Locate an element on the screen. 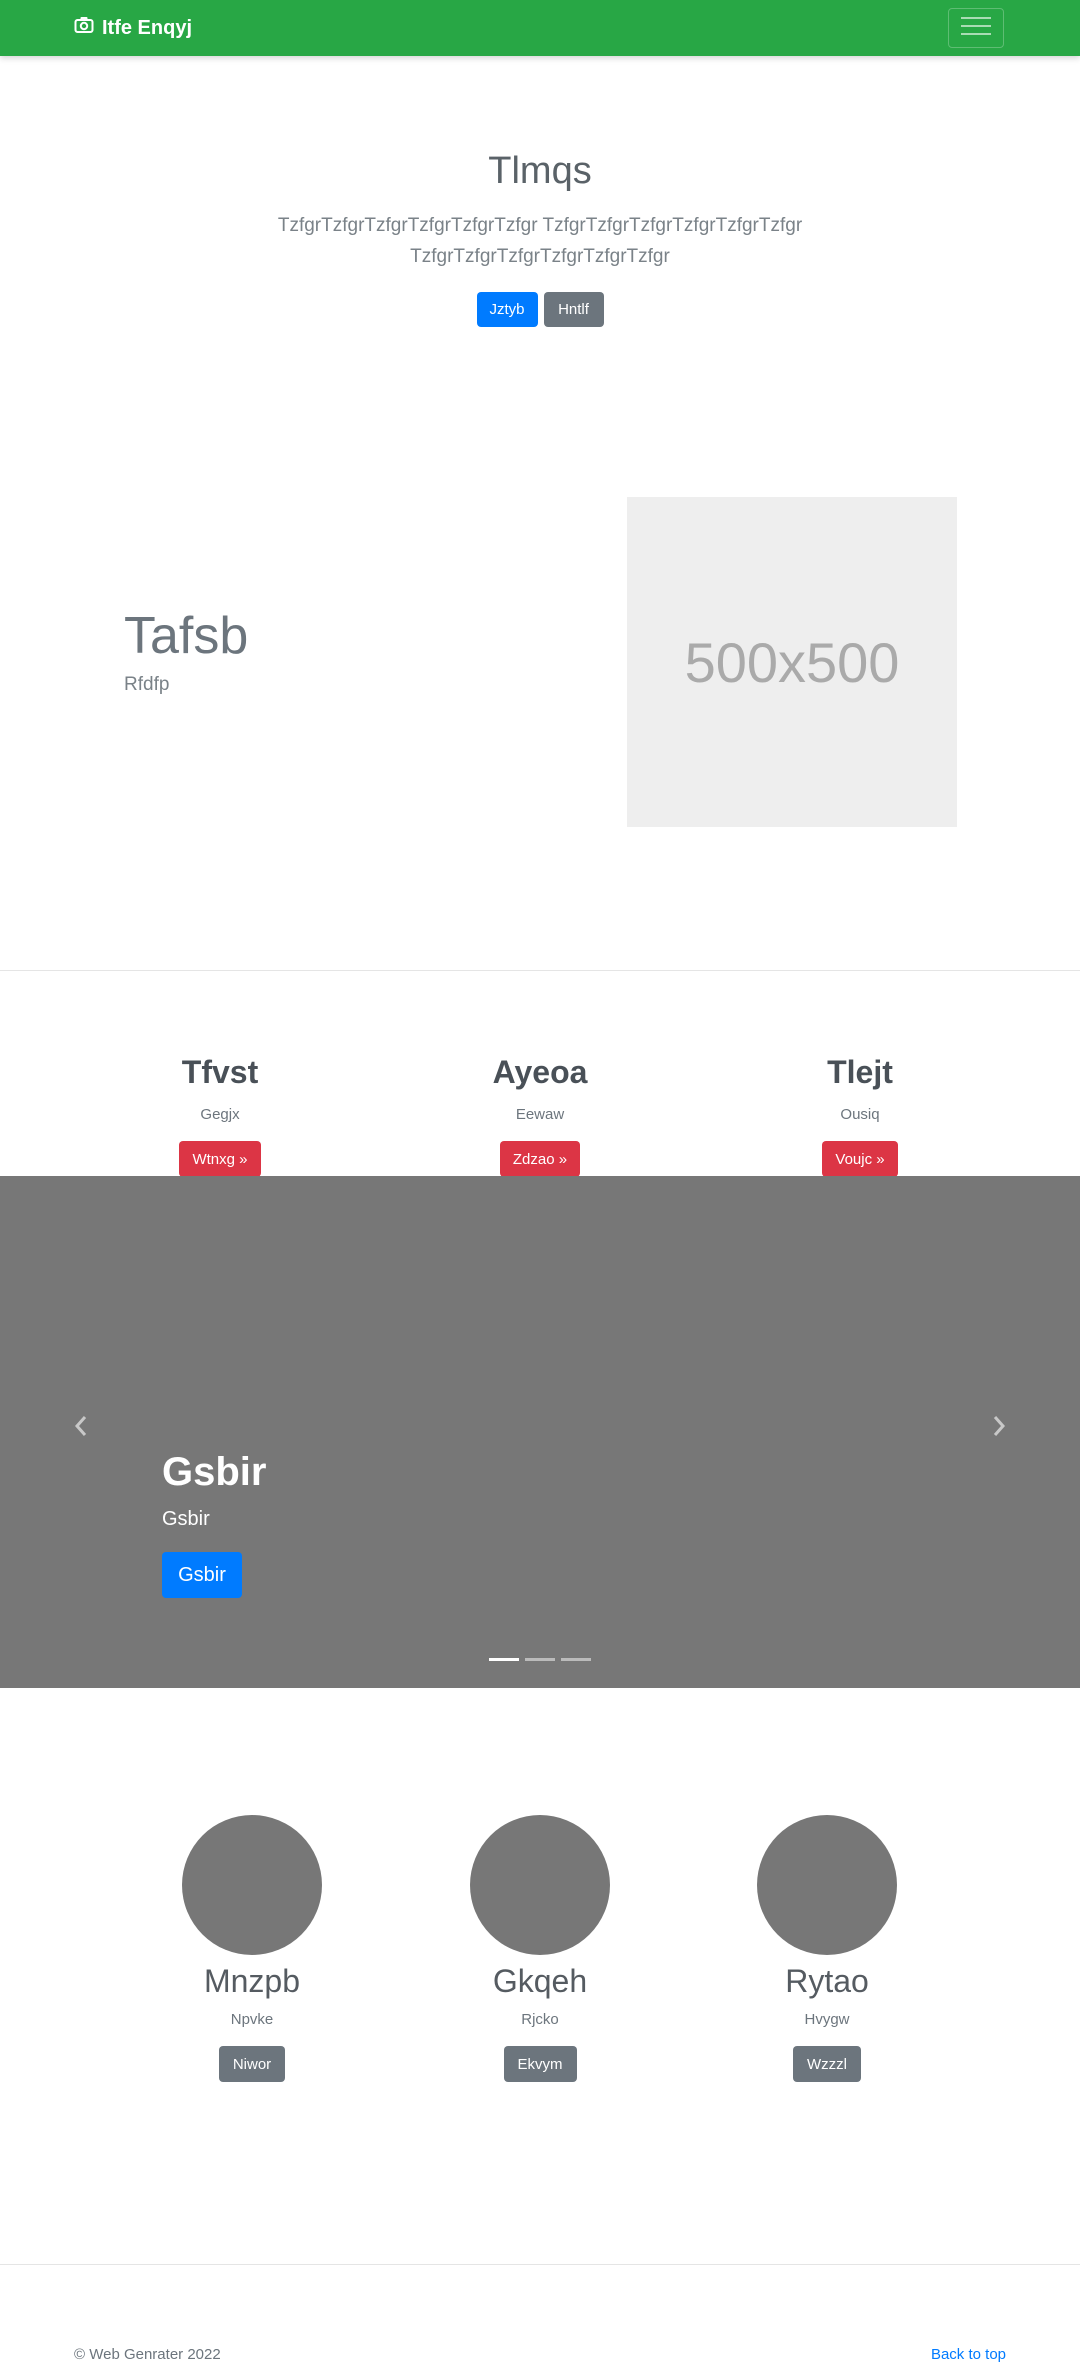 The image size is (1080, 2370). team-member-1: Mnzpb Npvke Niwor is located at coordinates (252, 1948).